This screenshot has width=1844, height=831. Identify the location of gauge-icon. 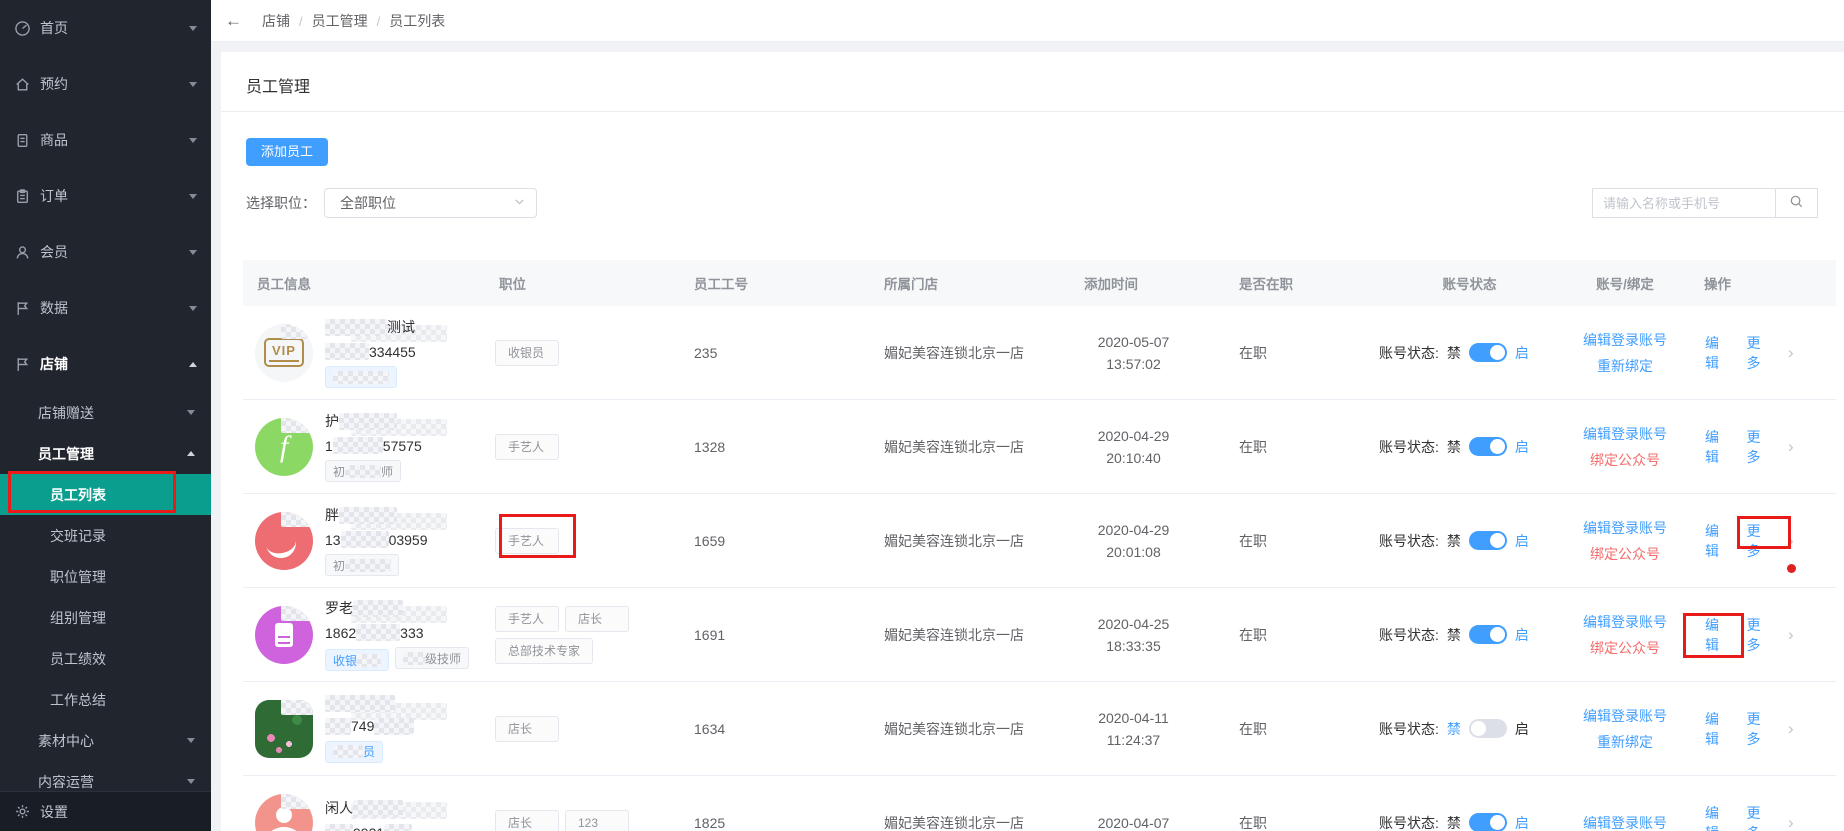
(22, 28).